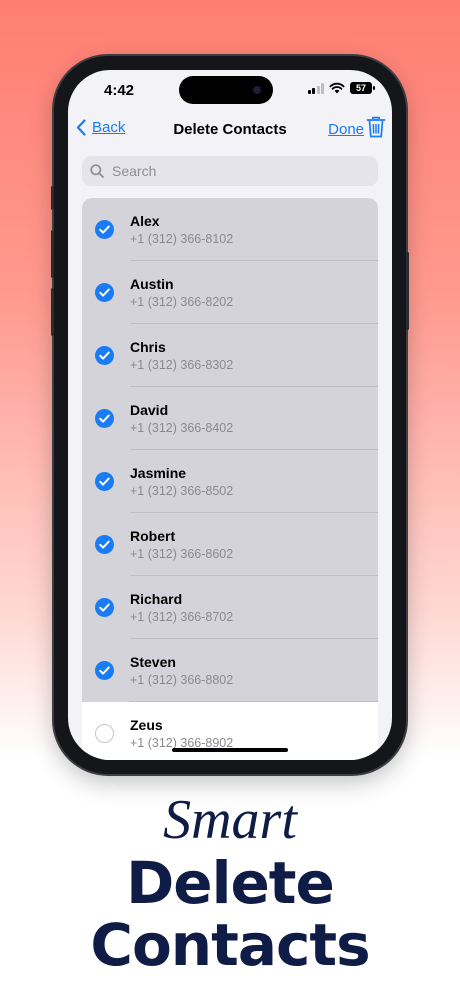 The width and height of the screenshot is (460, 996). I want to click on done-button: Done, so click(346, 129).